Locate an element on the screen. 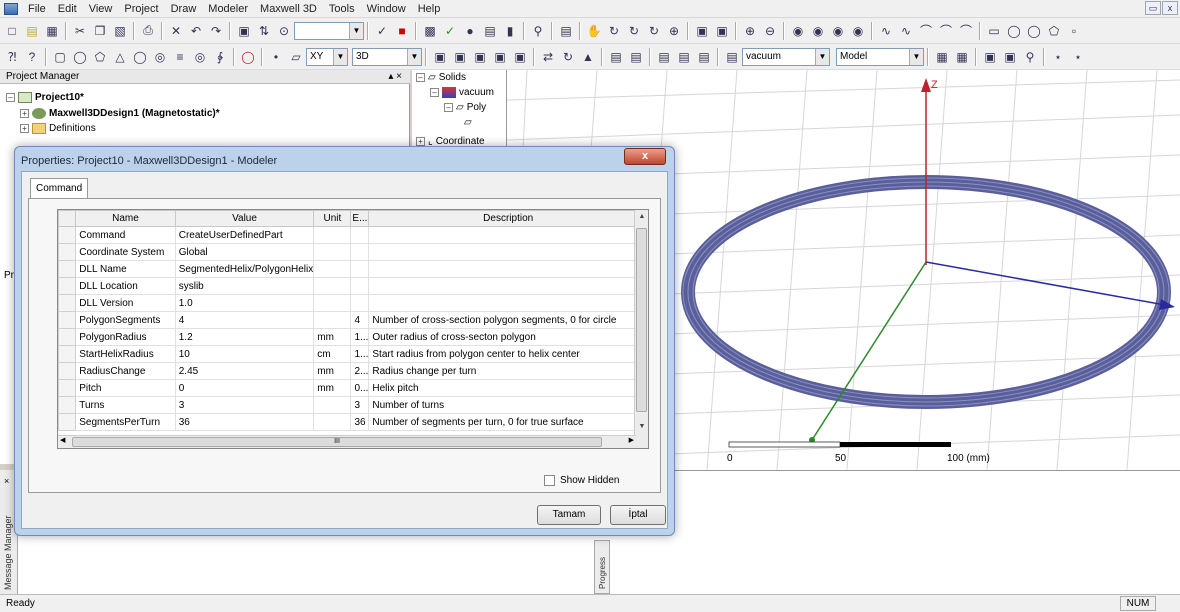 Image resolution: width=1180 pixels, height=612 pixels. bondwire-icon: ∲ is located at coordinates (220, 57).